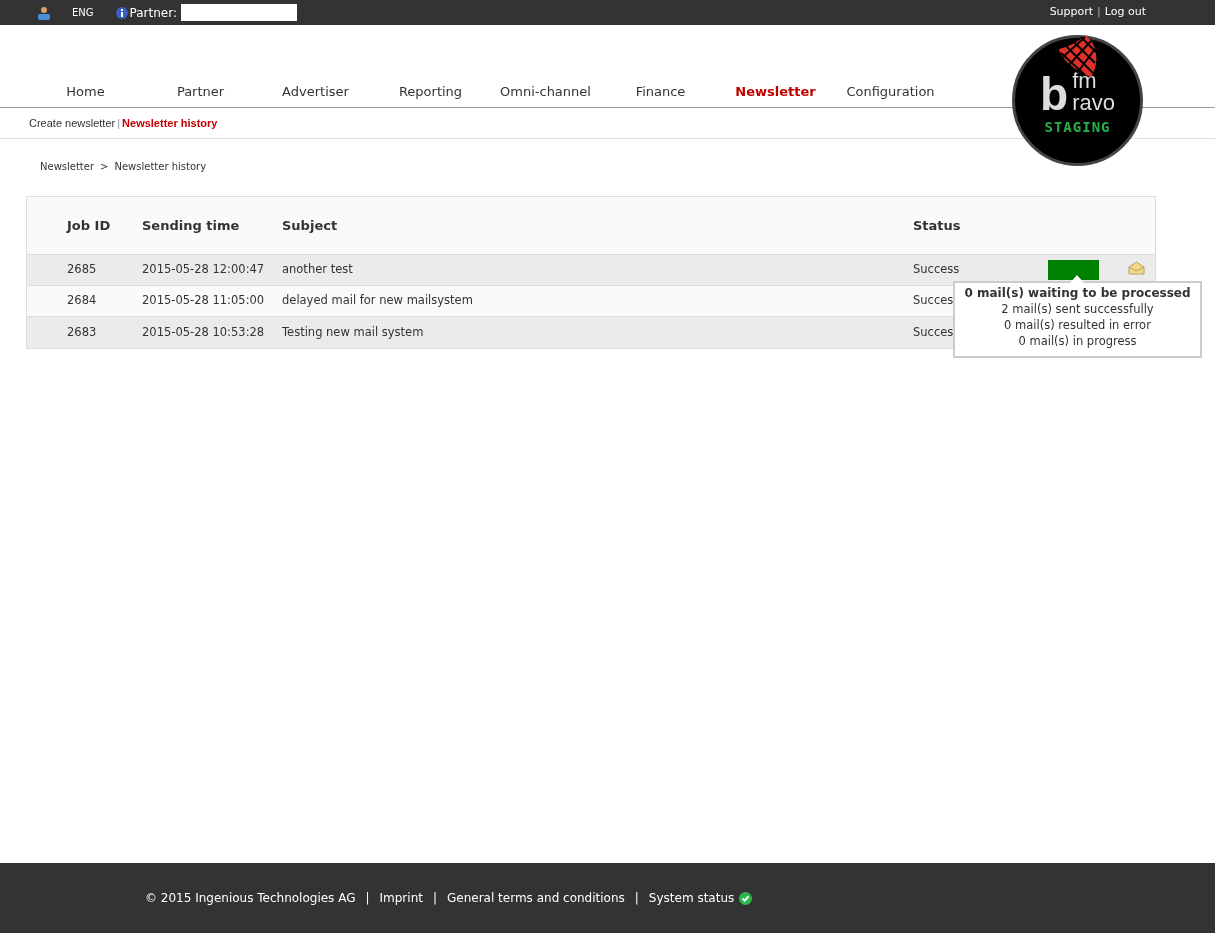 The height and width of the screenshot is (933, 1215). Describe the element at coordinates (85, 92) in the screenshot. I see `nav-tab: Home` at that location.